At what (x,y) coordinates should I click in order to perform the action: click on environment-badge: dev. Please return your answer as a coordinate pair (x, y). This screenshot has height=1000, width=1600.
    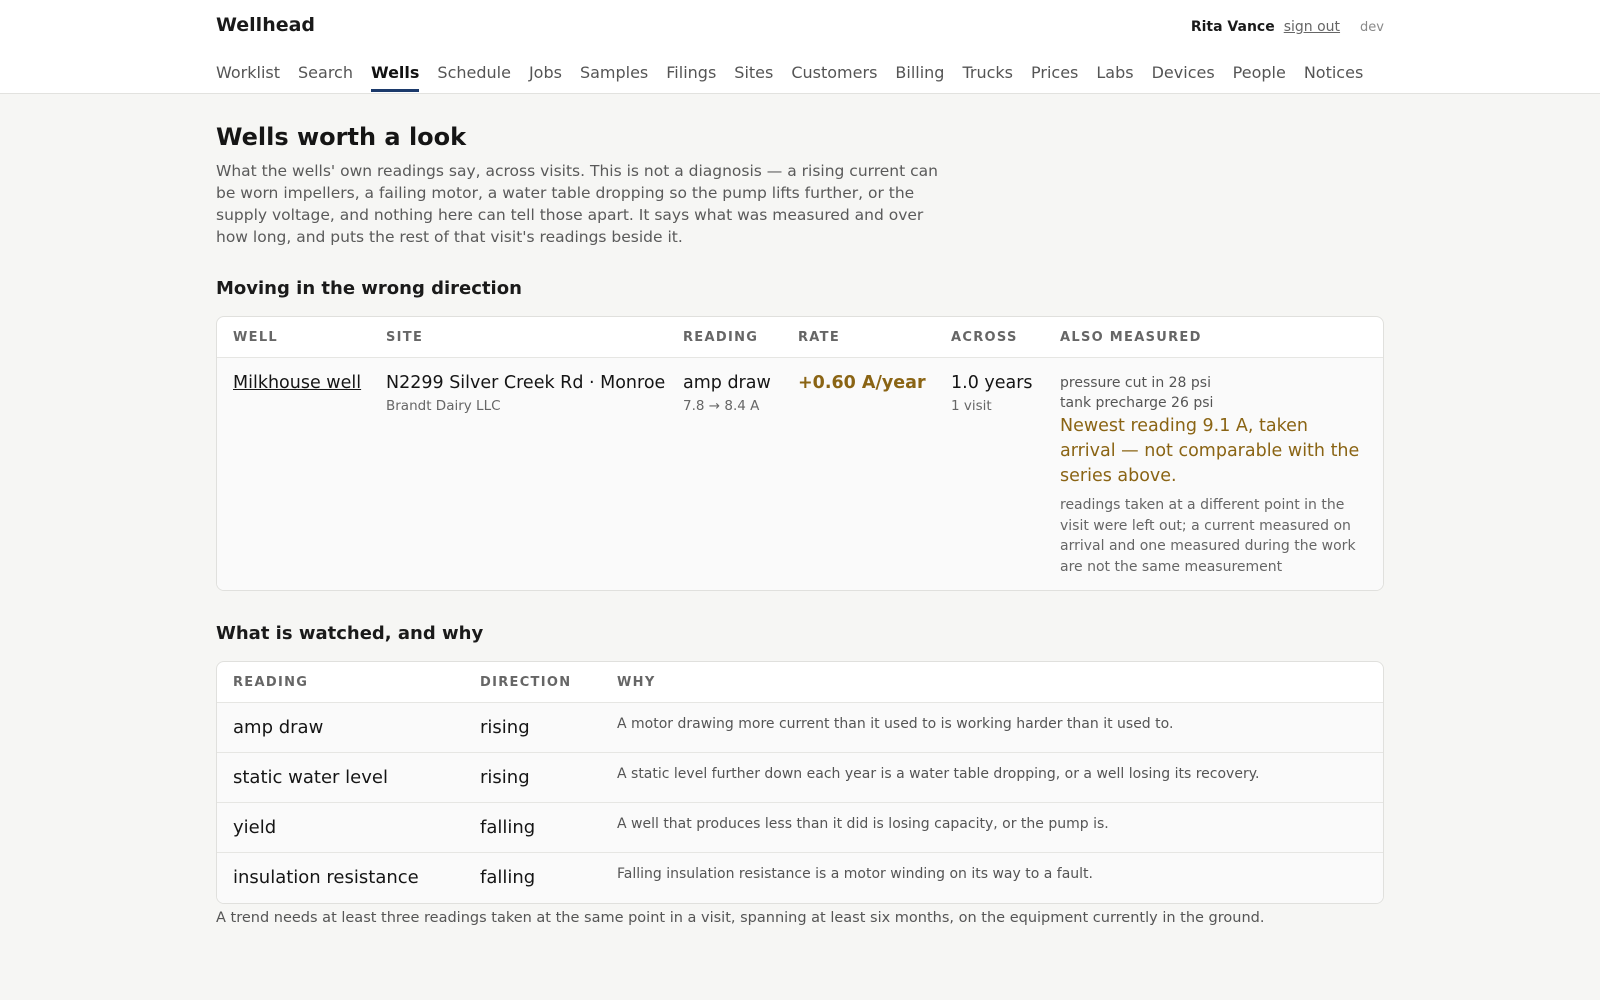
    Looking at the image, I should click on (1372, 27).